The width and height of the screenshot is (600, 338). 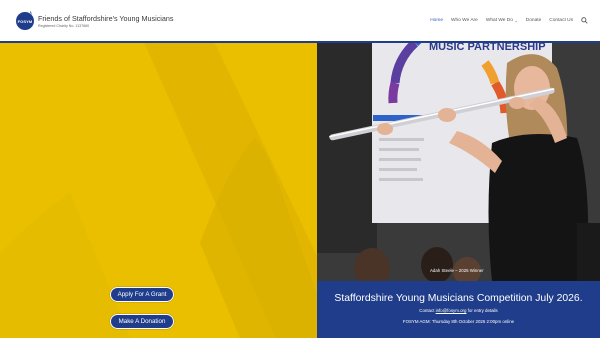 What do you see at coordinates (482, 310) in the screenshot?
I see `contact-suffix: for entry details` at bounding box center [482, 310].